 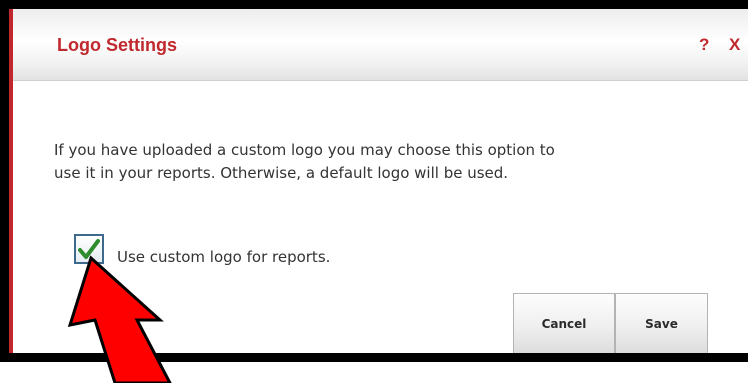 What do you see at coordinates (119, 319) in the screenshot?
I see `arrow-up-icon` at bounding box center [119, 319].